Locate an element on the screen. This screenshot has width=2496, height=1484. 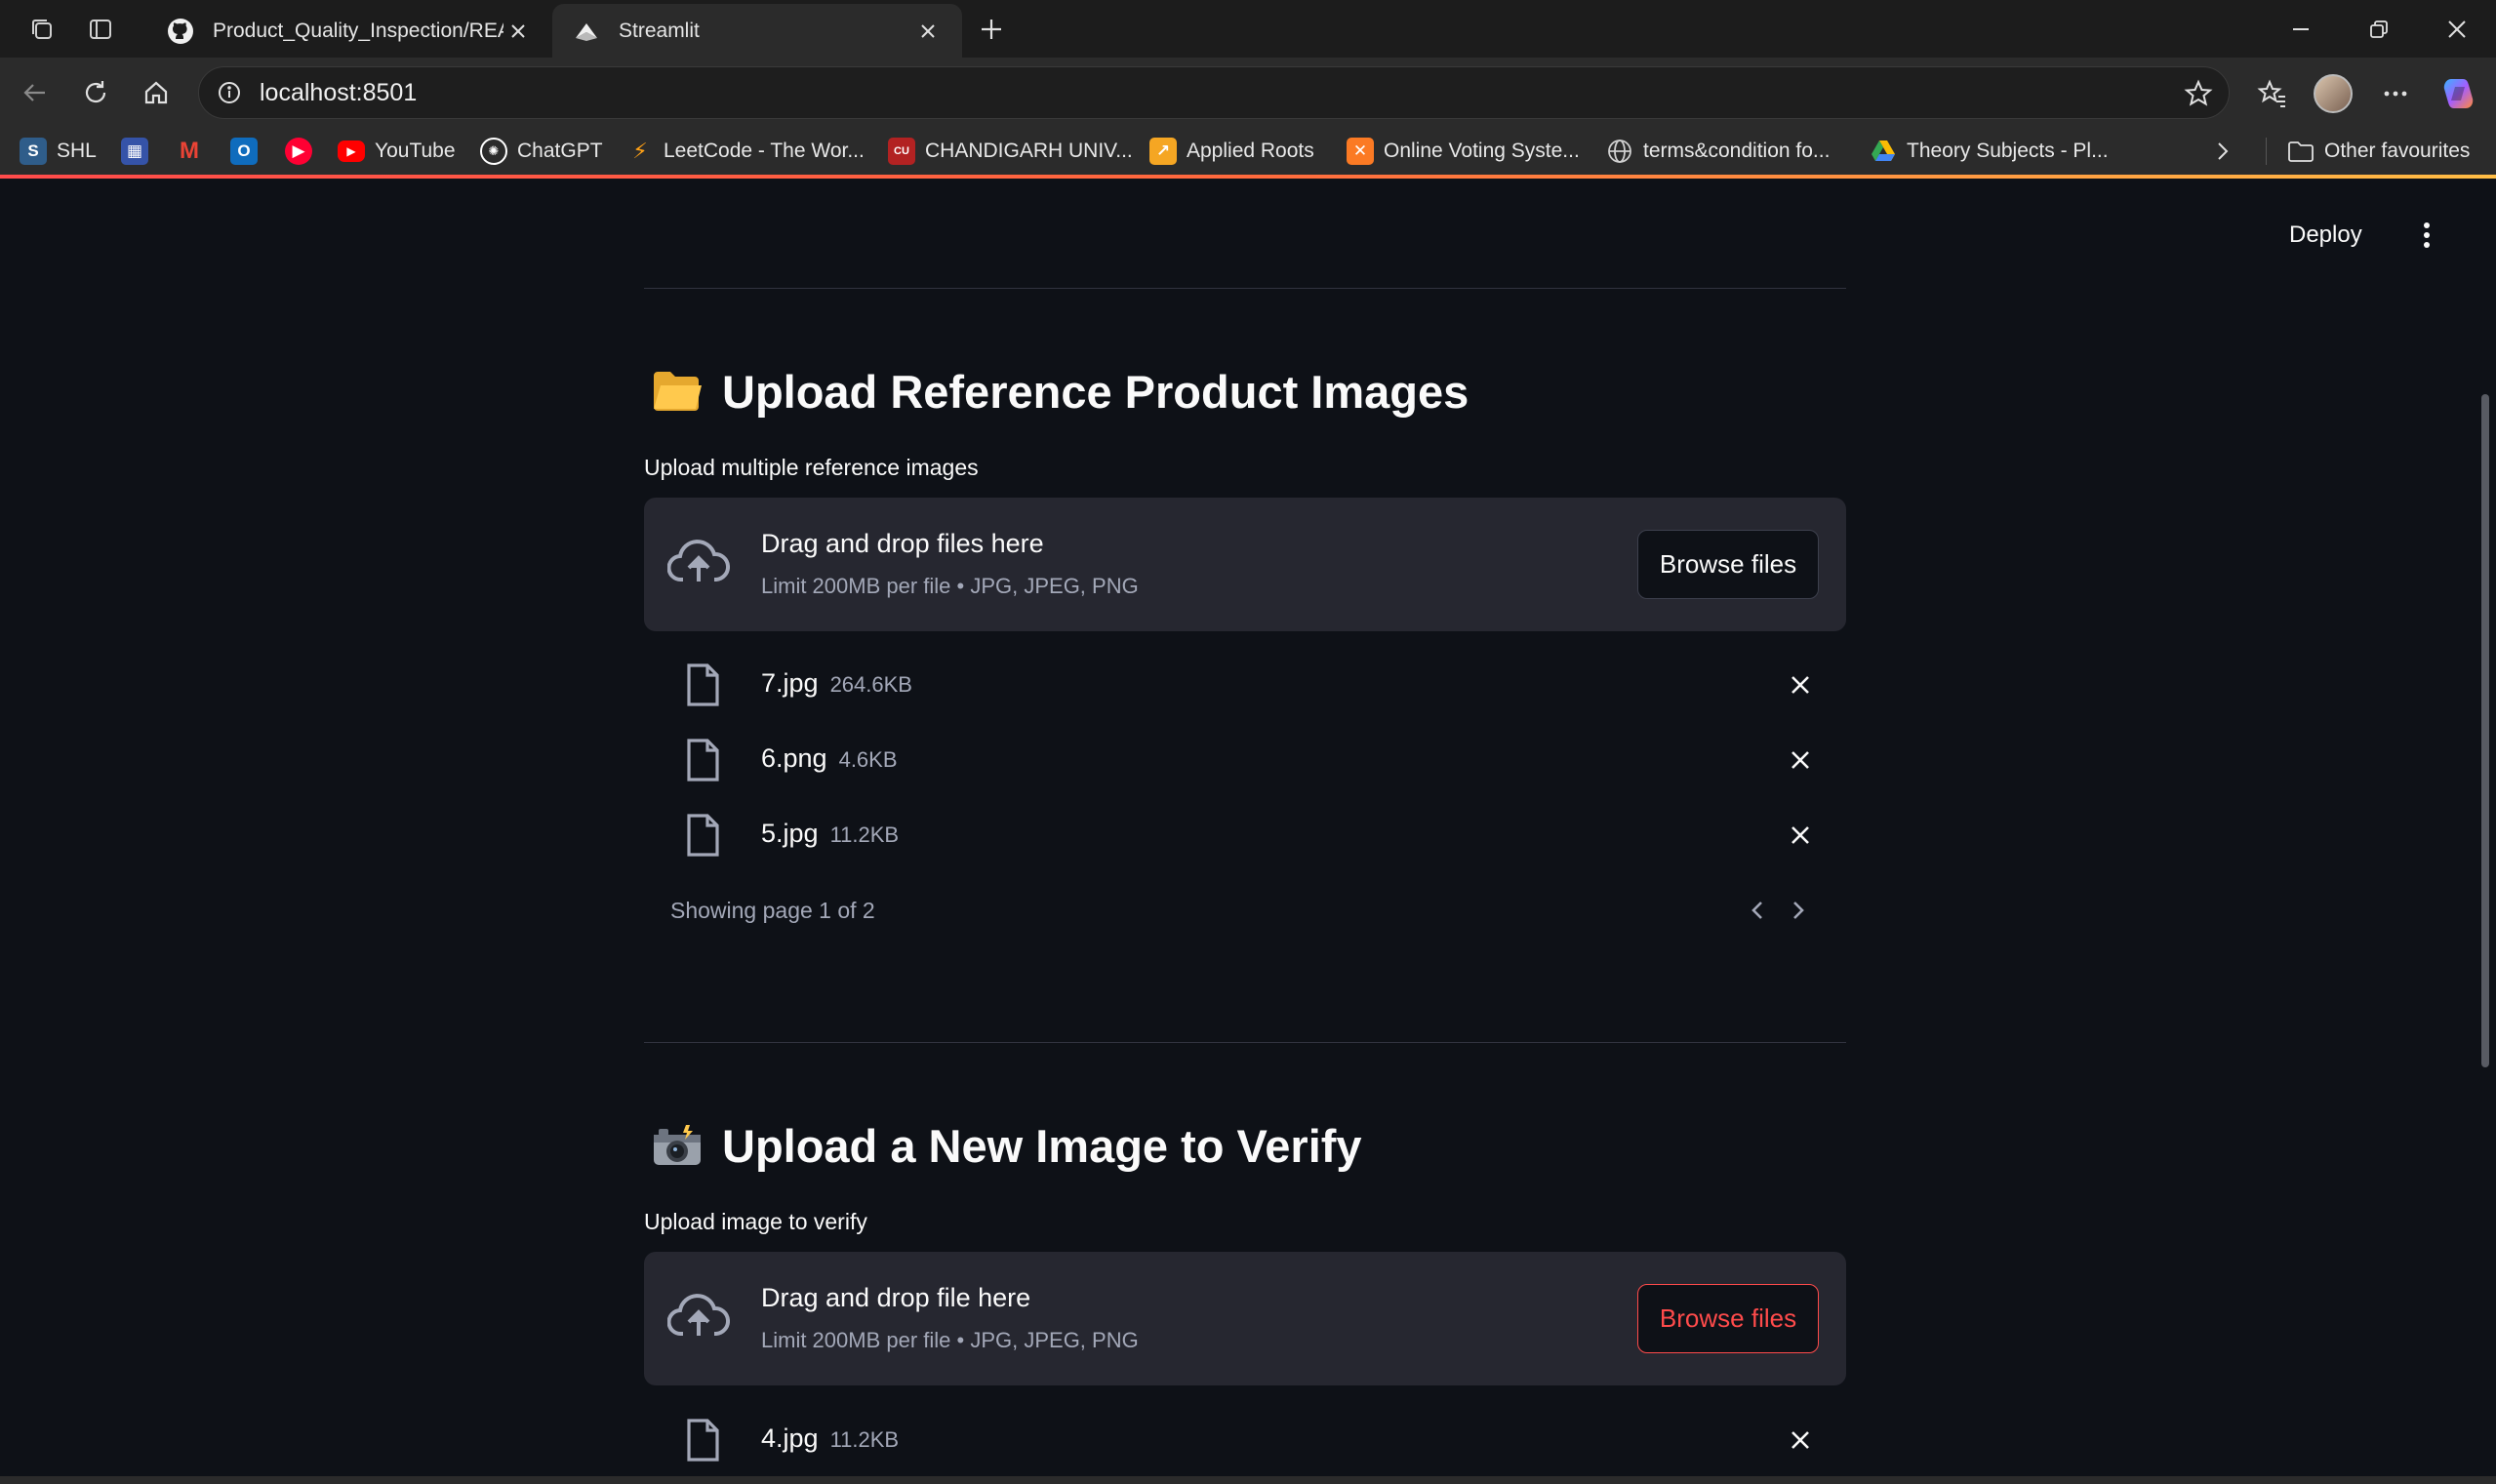
more-options-icon is located at coordinates (2395, 93).